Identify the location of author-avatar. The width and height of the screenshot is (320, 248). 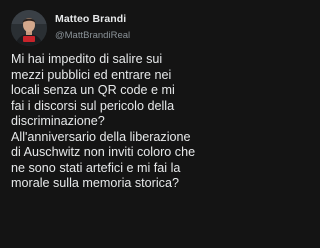
(29, 28).